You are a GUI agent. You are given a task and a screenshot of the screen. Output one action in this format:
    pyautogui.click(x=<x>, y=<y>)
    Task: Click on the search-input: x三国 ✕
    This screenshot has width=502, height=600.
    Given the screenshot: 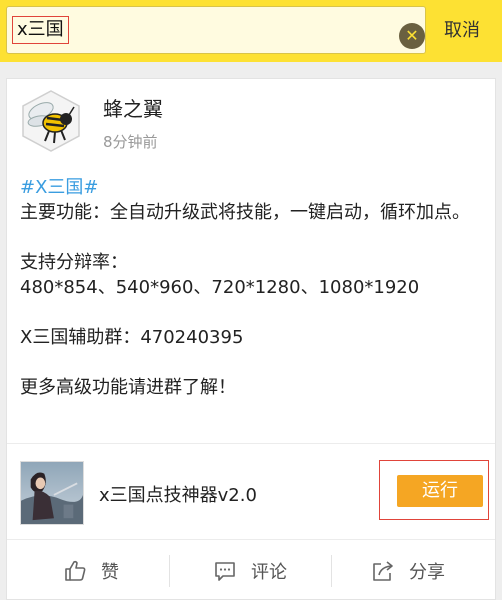 What is the action you would take?
    pyautogui.click(x=216, y=30)
    